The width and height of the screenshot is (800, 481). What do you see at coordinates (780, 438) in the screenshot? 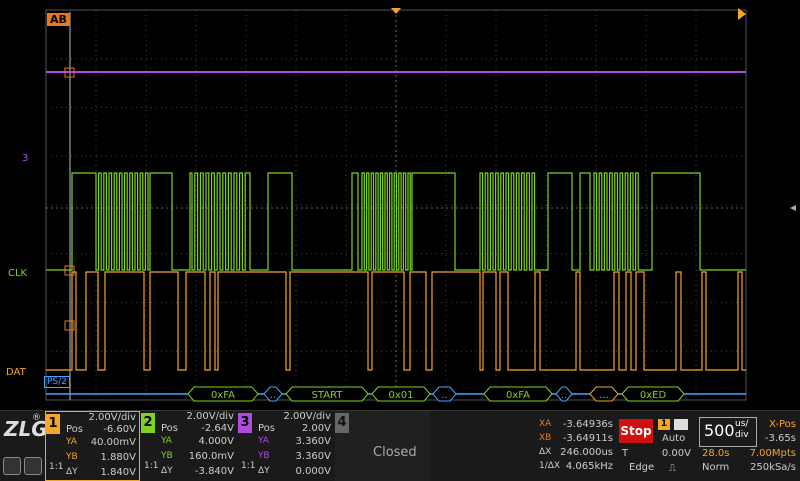
I see `xpos-value: -3.65s` at bounding box center [780, 438].